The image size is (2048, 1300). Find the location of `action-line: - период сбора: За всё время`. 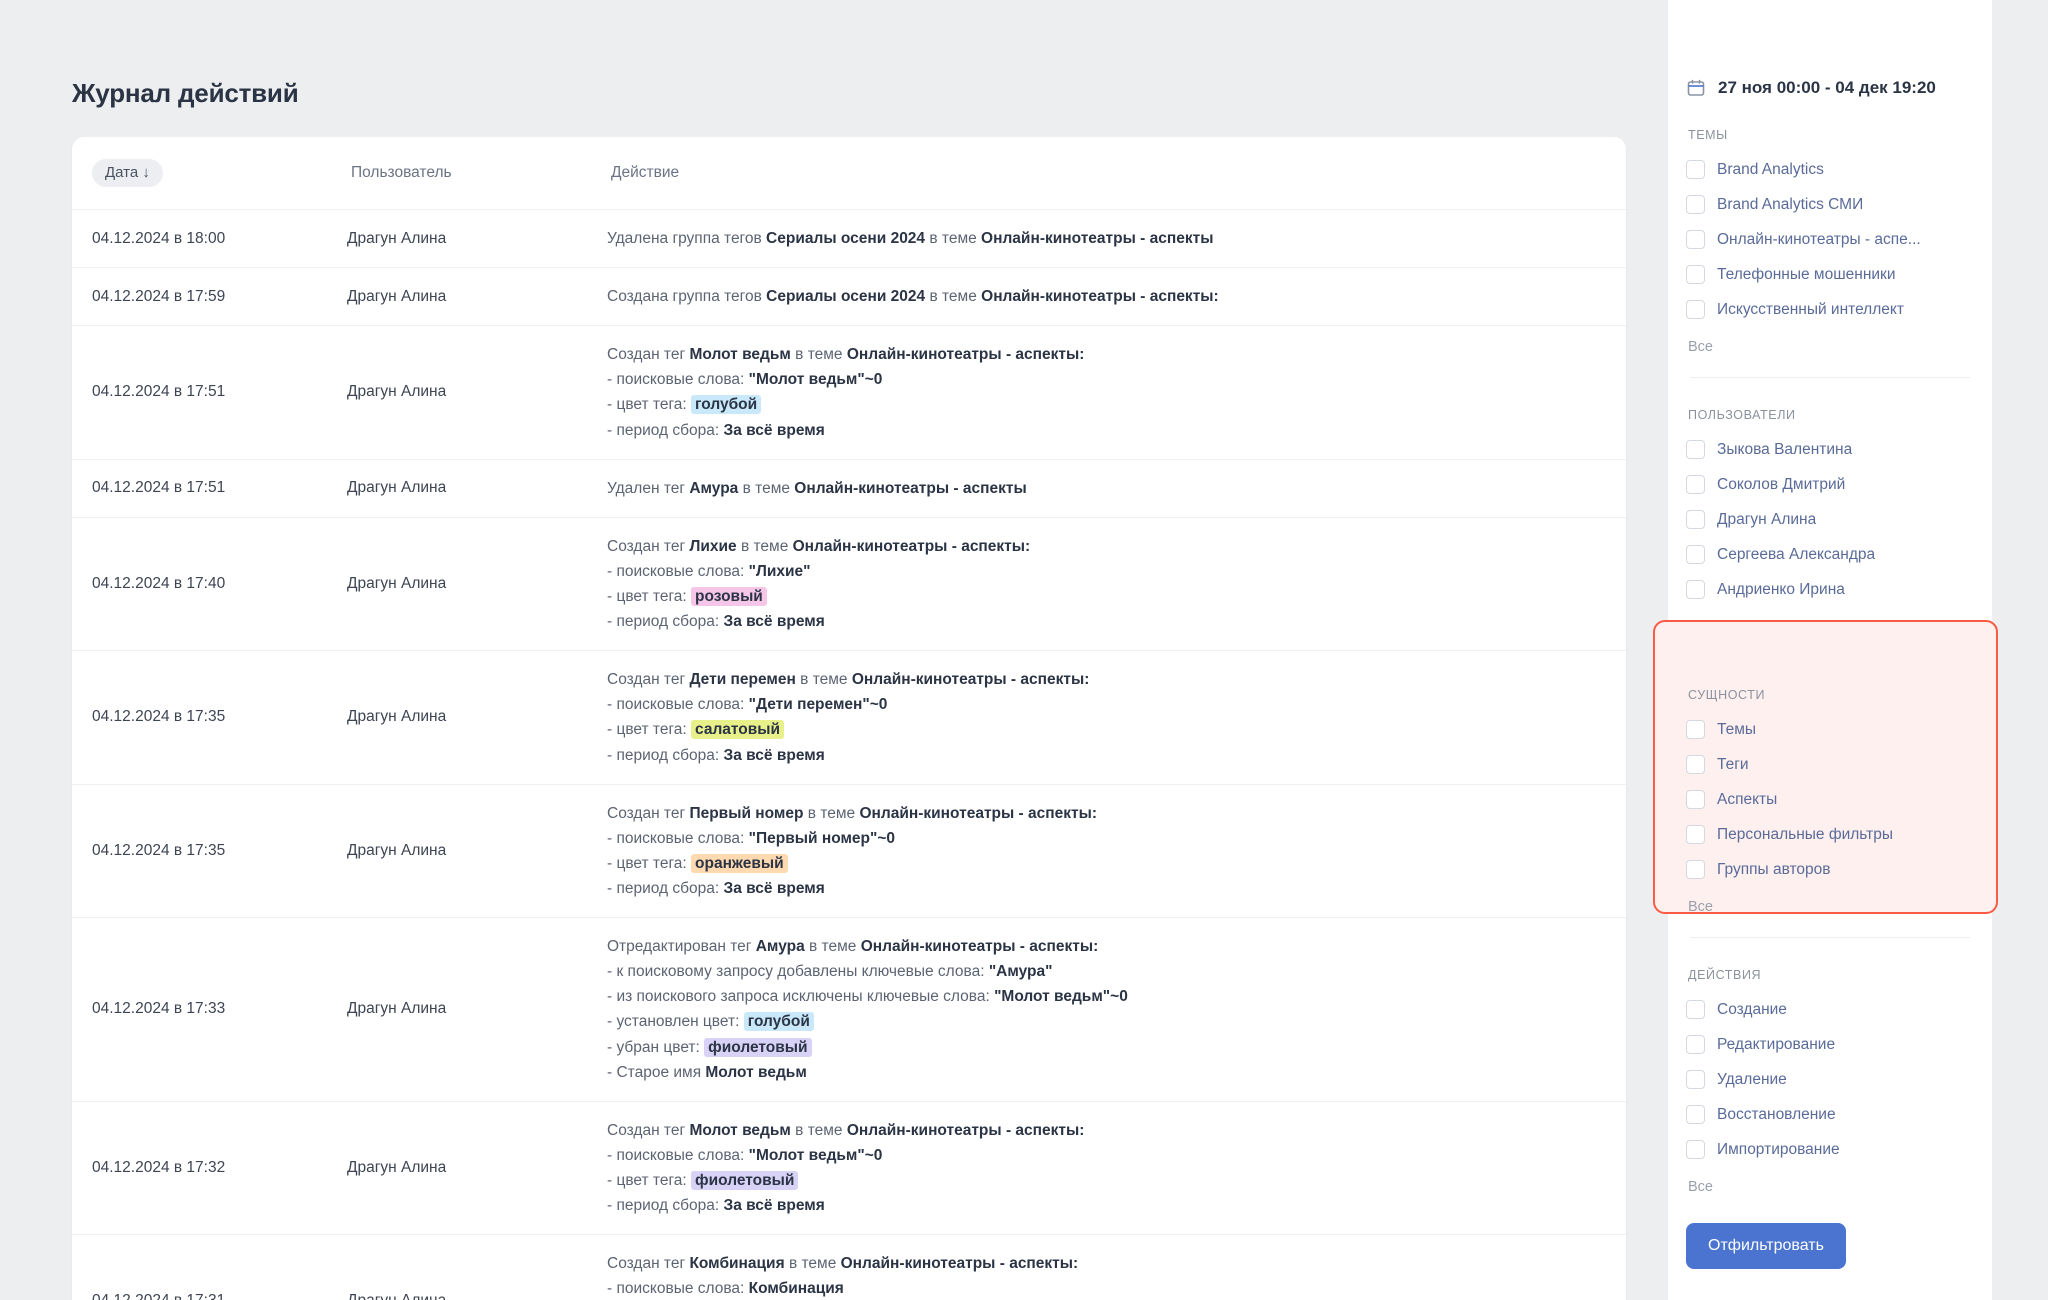

action-line: - период сбора: За всё время is located at coordinates (1104, 621).